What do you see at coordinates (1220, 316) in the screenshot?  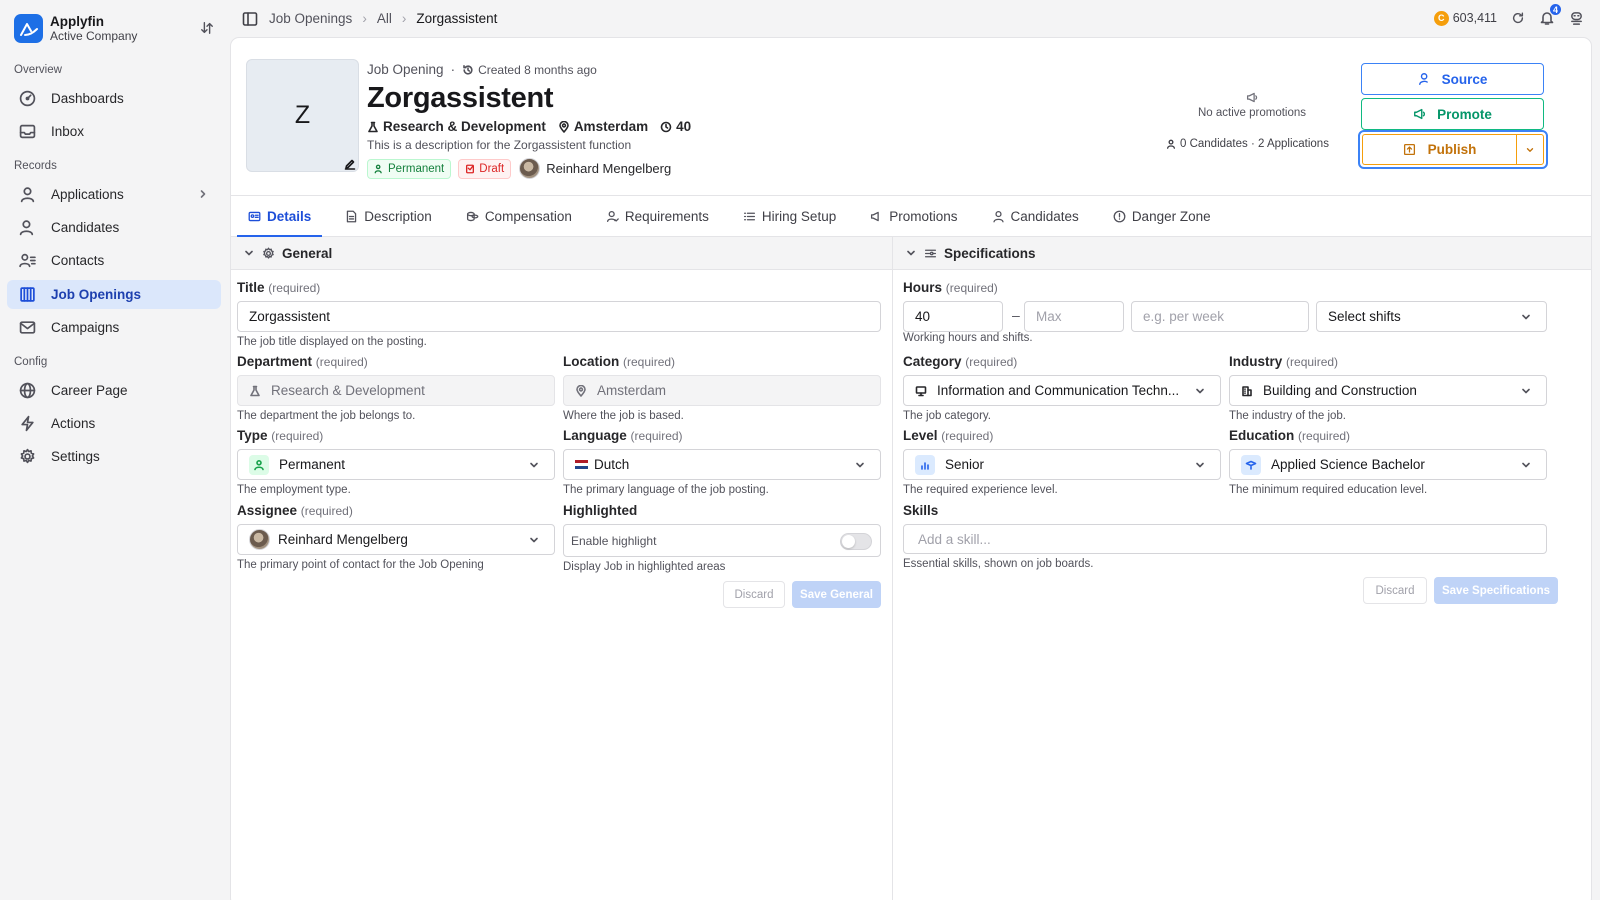 I see `hours-period-input: e.g. per week` at bounding box center [1220, 316].